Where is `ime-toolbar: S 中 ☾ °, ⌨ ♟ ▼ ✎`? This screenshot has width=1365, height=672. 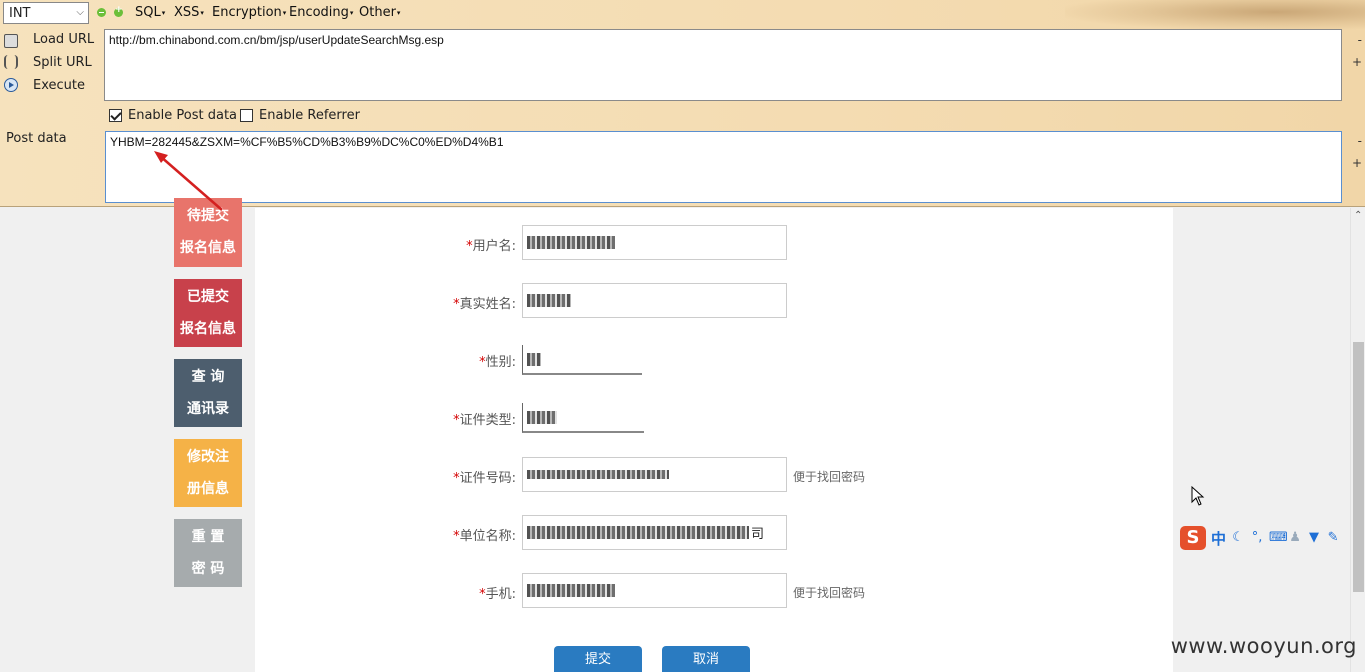 ime-toolbar: S 中 ☾ °, ⌨ ♟ ▼ ✎ is located at coordinates (1272, 538).